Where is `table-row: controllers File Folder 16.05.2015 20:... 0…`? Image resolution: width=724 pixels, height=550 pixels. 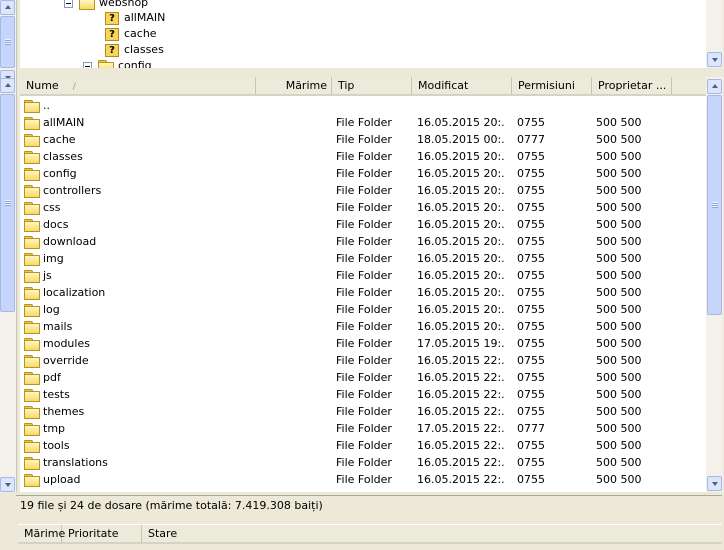 table-row: controllers File Folder 16.05.2015 20:... 0… is located at coordinates (363, 190).